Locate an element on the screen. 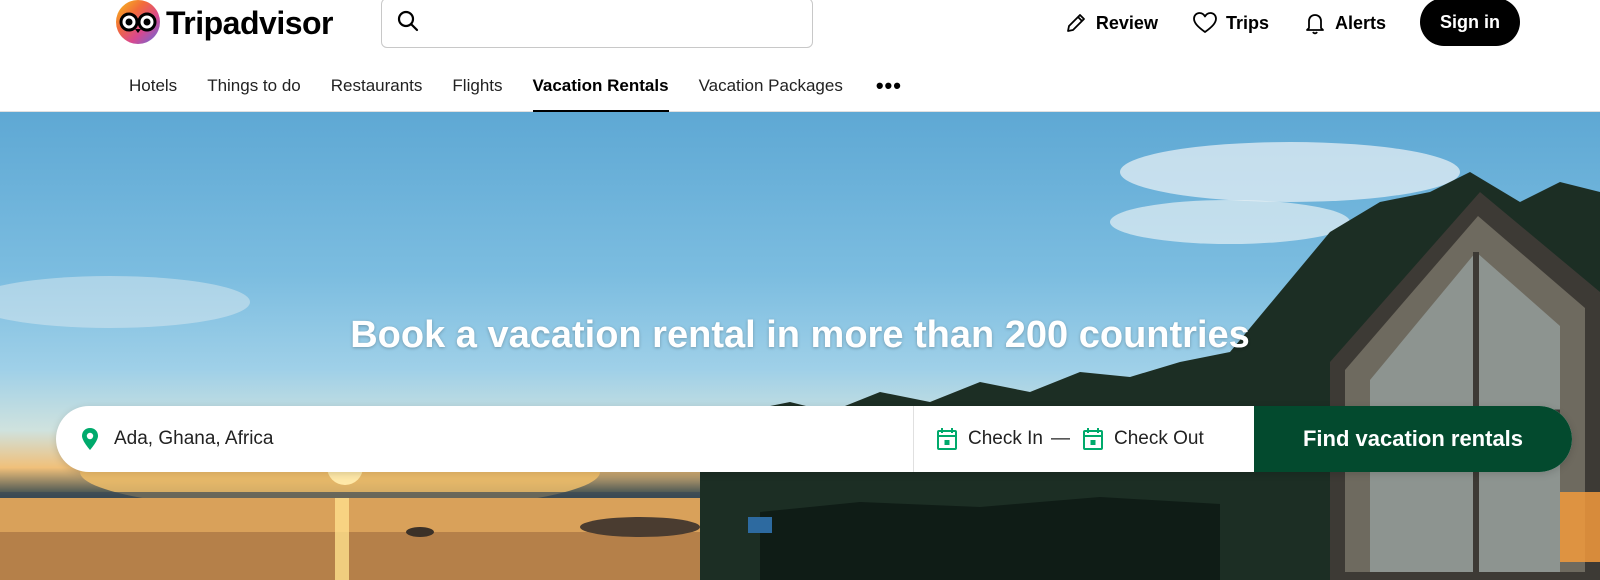 The height and width of the screenshot is (580, 1600). header-actions: Review Trips Alerts Sign in is located at coordinates (1292, 23).